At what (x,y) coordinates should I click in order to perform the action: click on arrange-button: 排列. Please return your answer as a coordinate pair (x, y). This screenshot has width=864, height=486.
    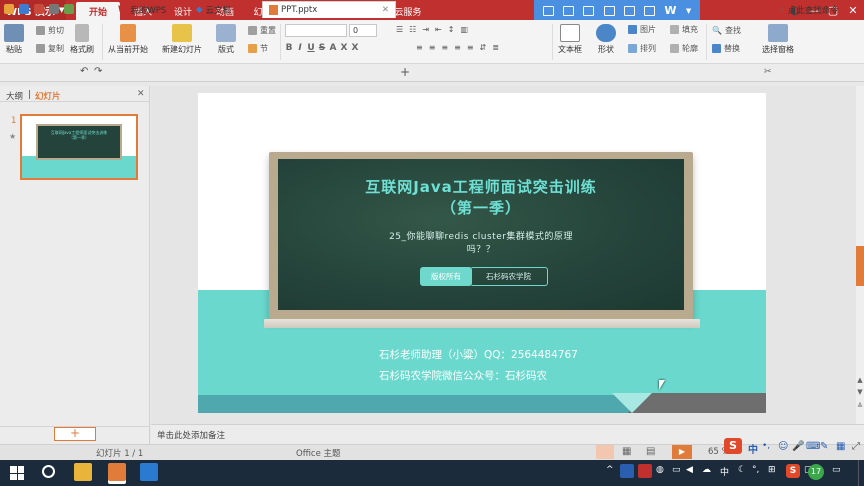
    Looking at the image, I should click on (642, 48).